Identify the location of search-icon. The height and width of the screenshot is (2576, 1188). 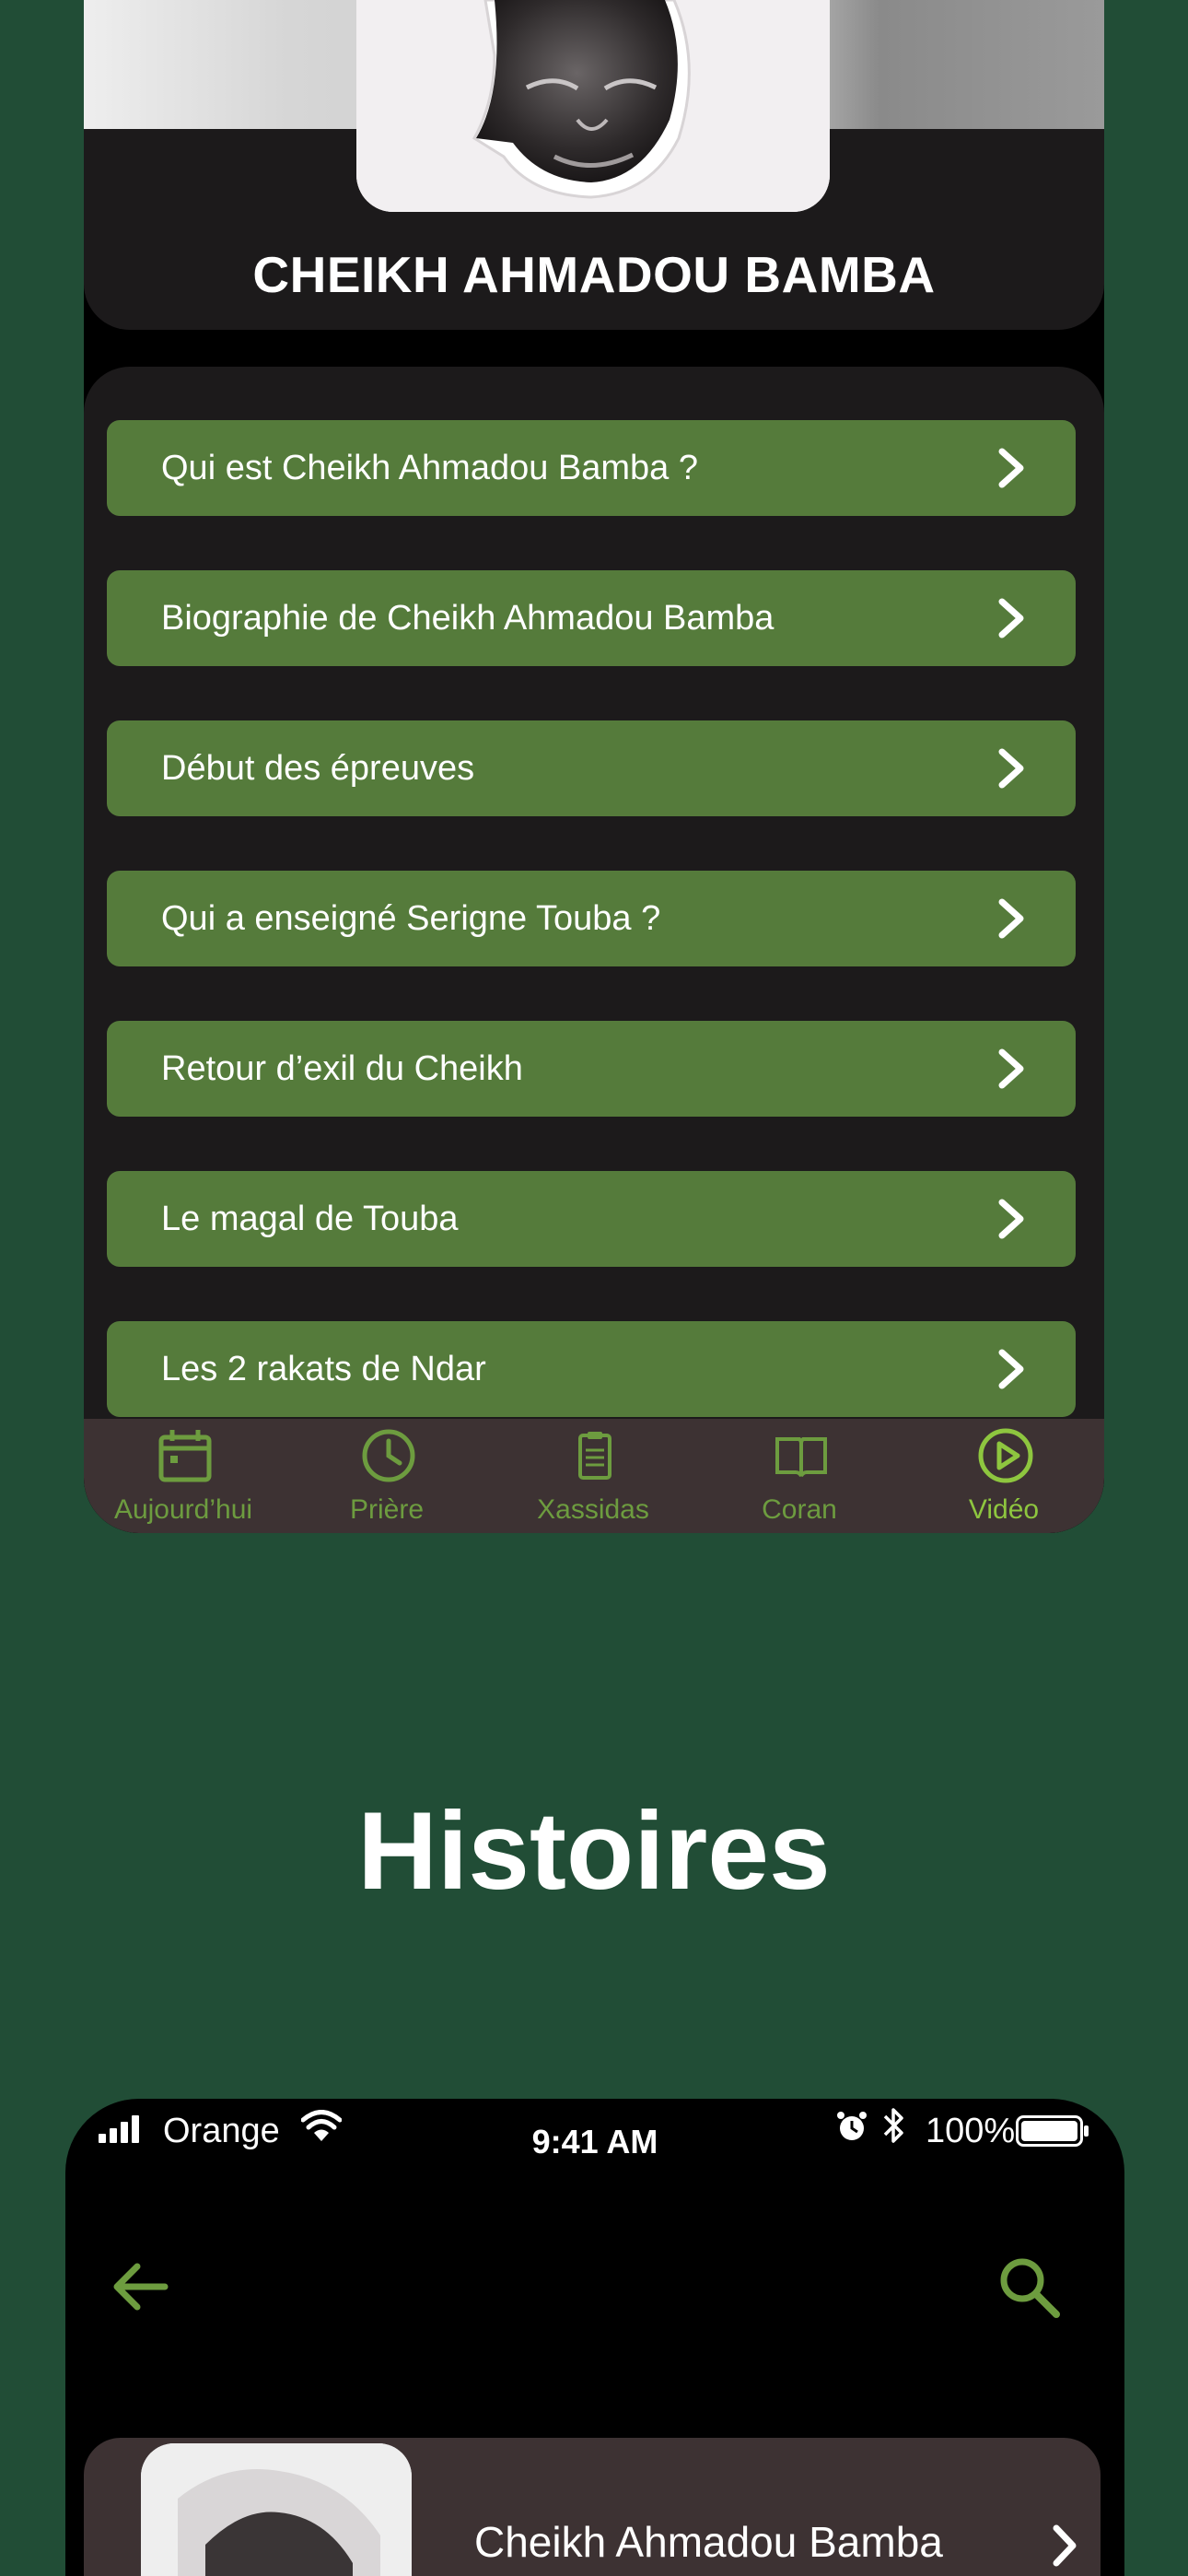
(1029, 2287).